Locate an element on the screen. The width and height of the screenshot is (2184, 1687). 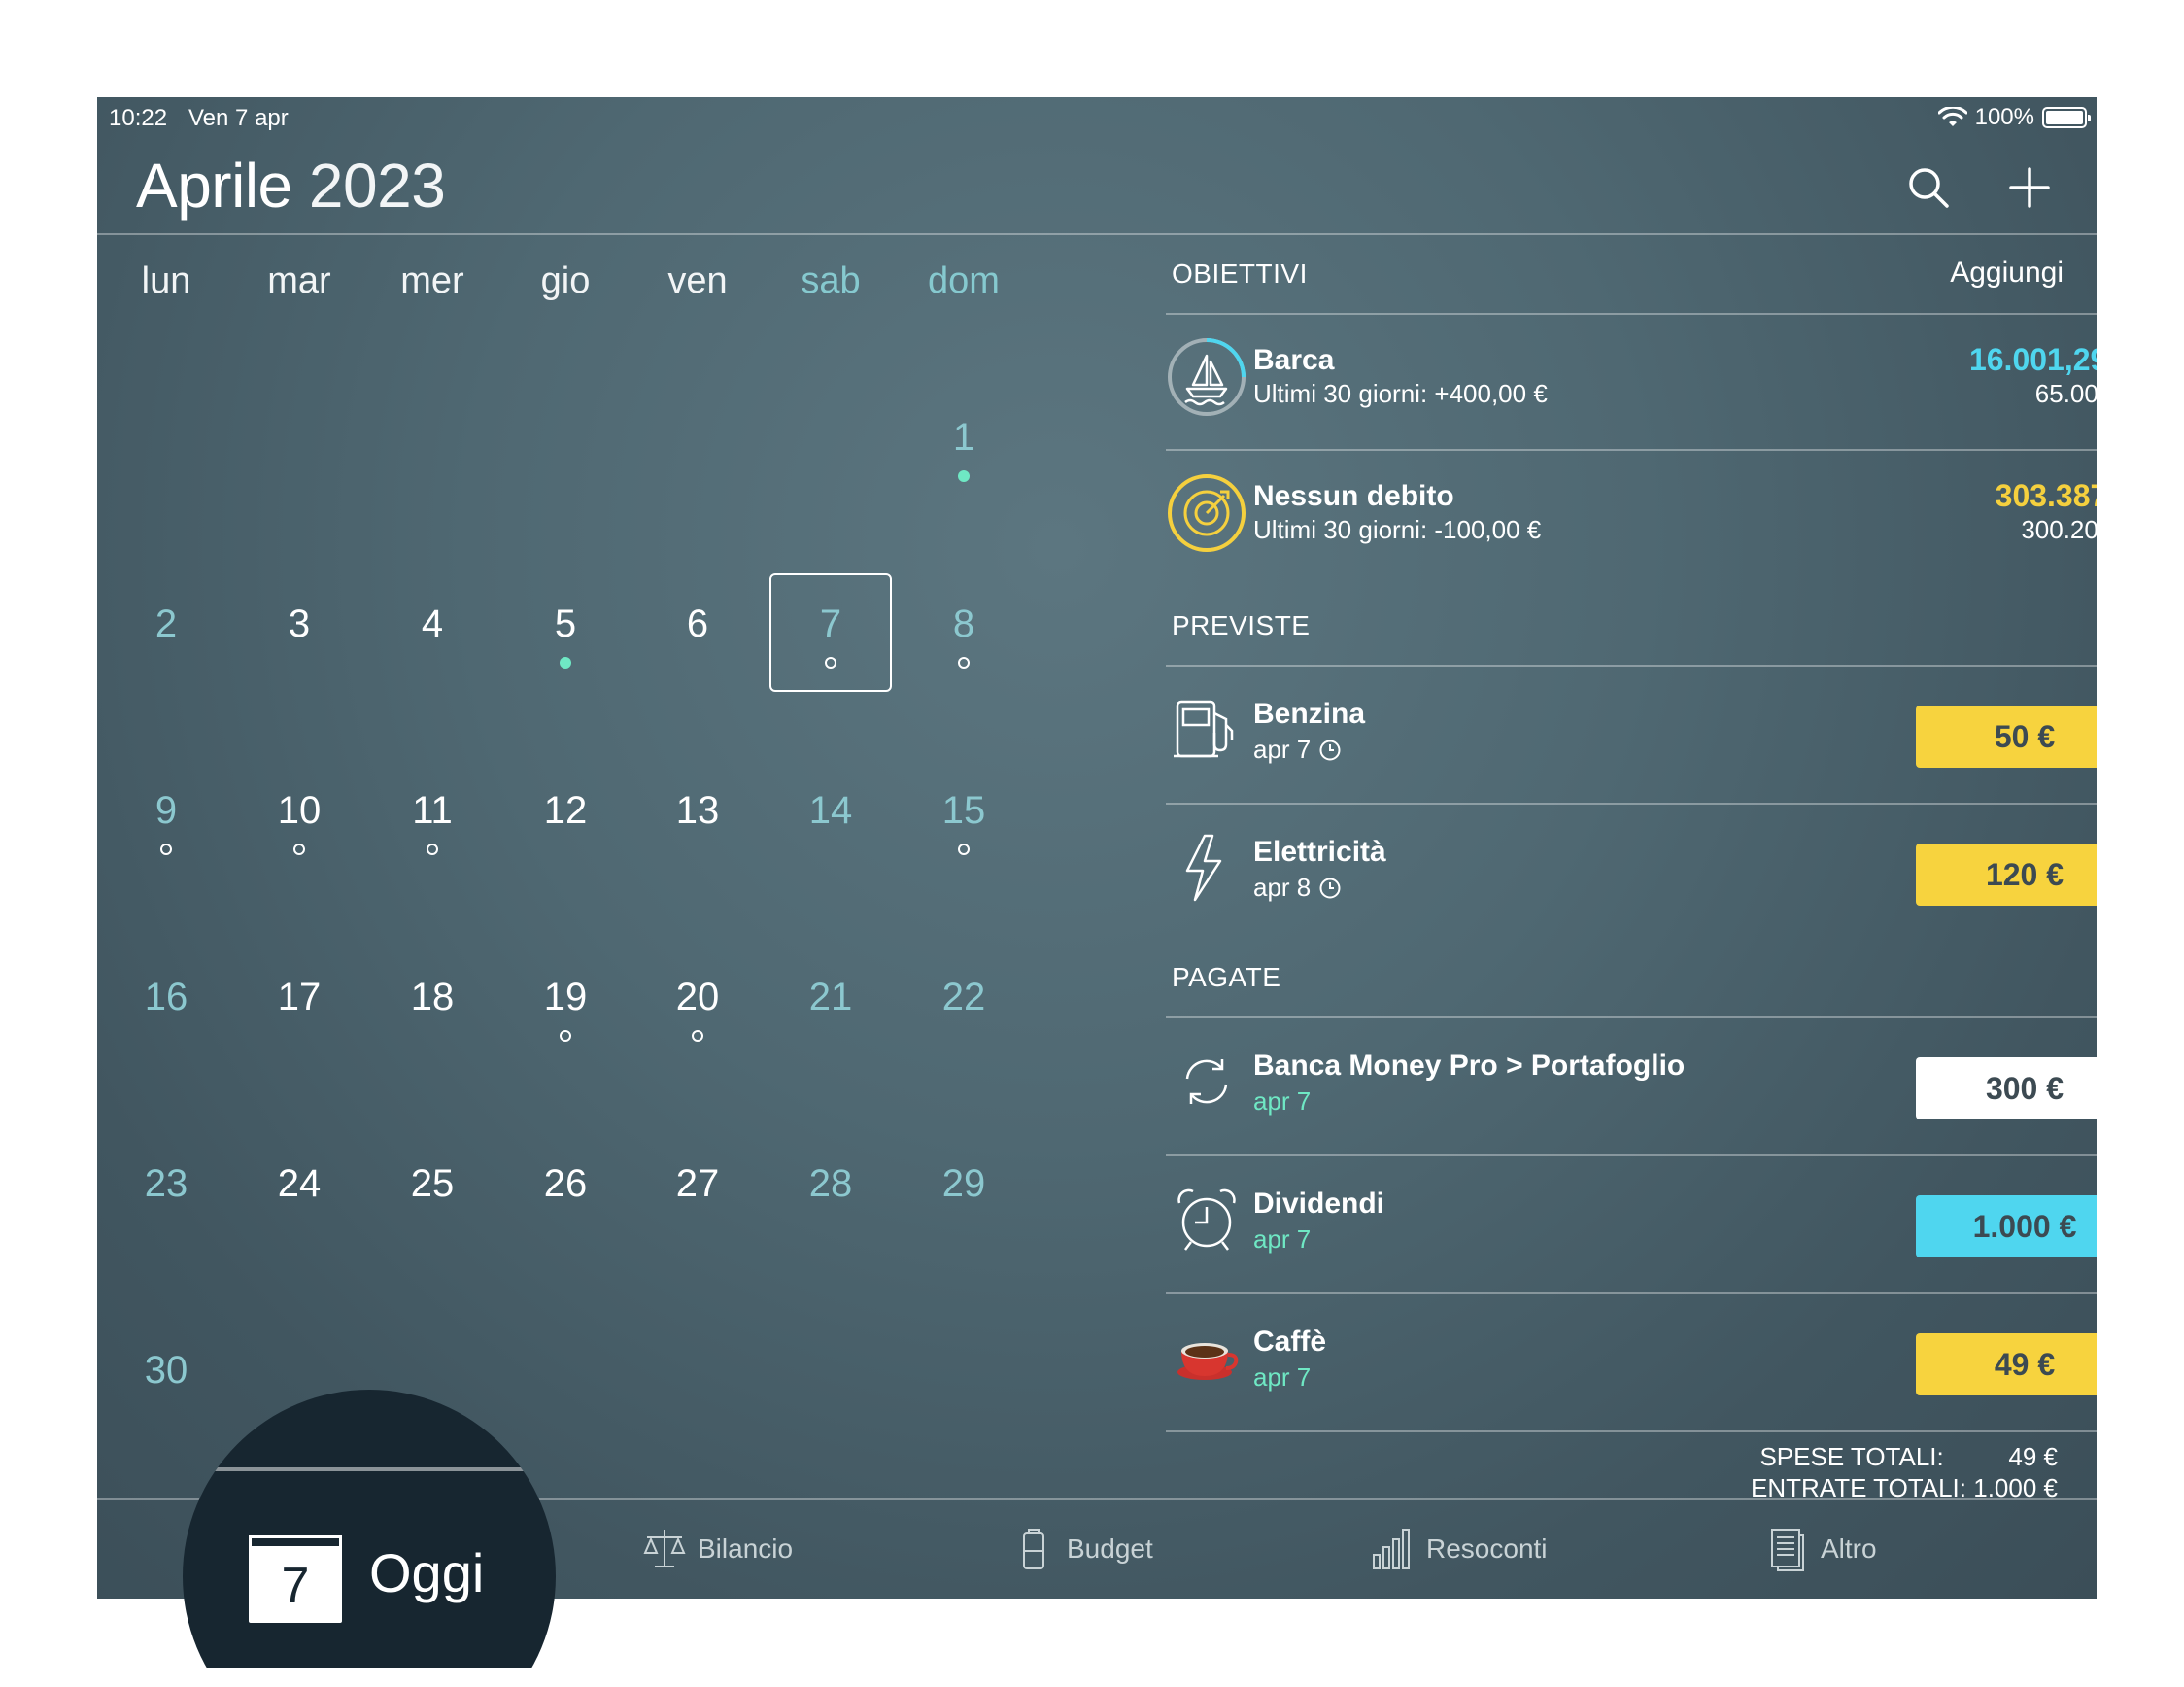
tab-label: Oggi is located at coordinates (427, 1572).